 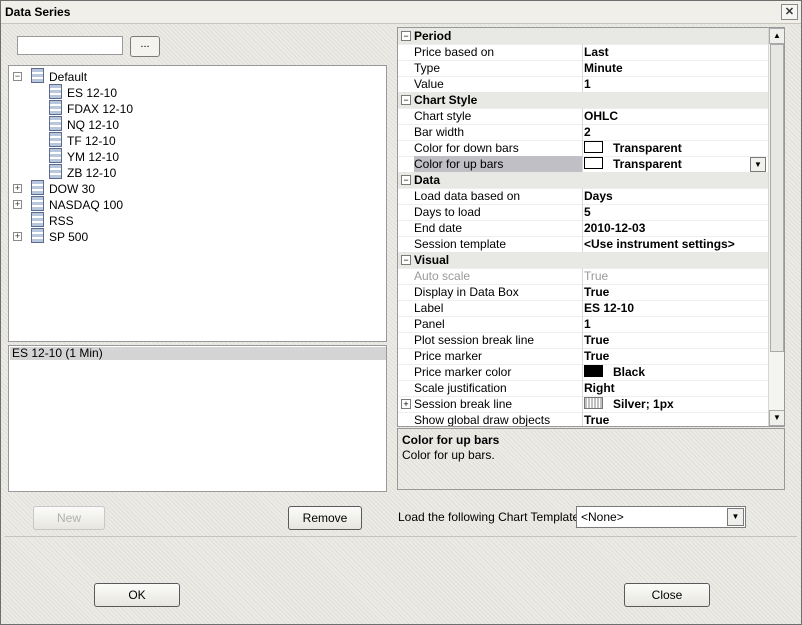 What do you see at coordinates (432, 260) in the screenshot?
I see `category-label: Visual` at bounding box center [432, 260].